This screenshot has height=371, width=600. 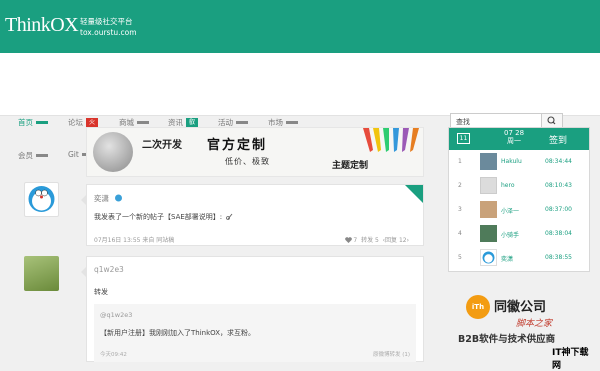 I want to click on like-button: 7, so click(x=350, y=240).